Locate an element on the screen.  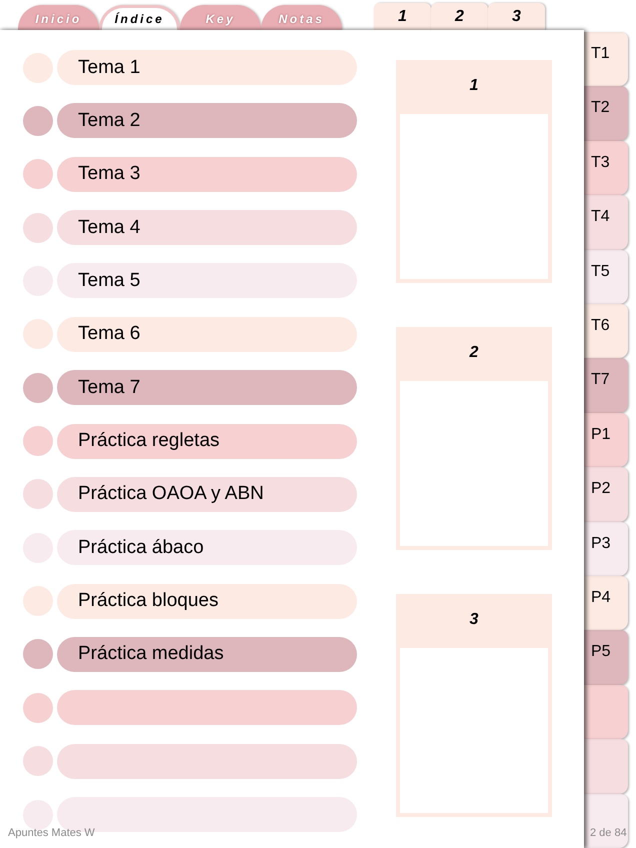
side-tab: T1 is located at coordinates (606, 59).